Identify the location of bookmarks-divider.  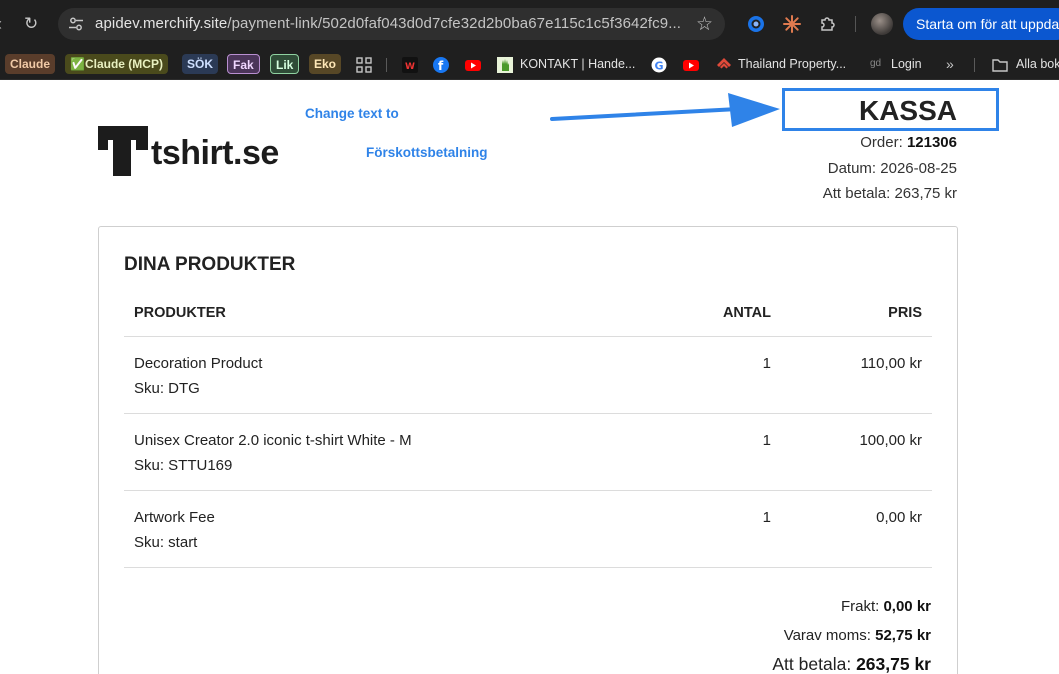
(386, 65).